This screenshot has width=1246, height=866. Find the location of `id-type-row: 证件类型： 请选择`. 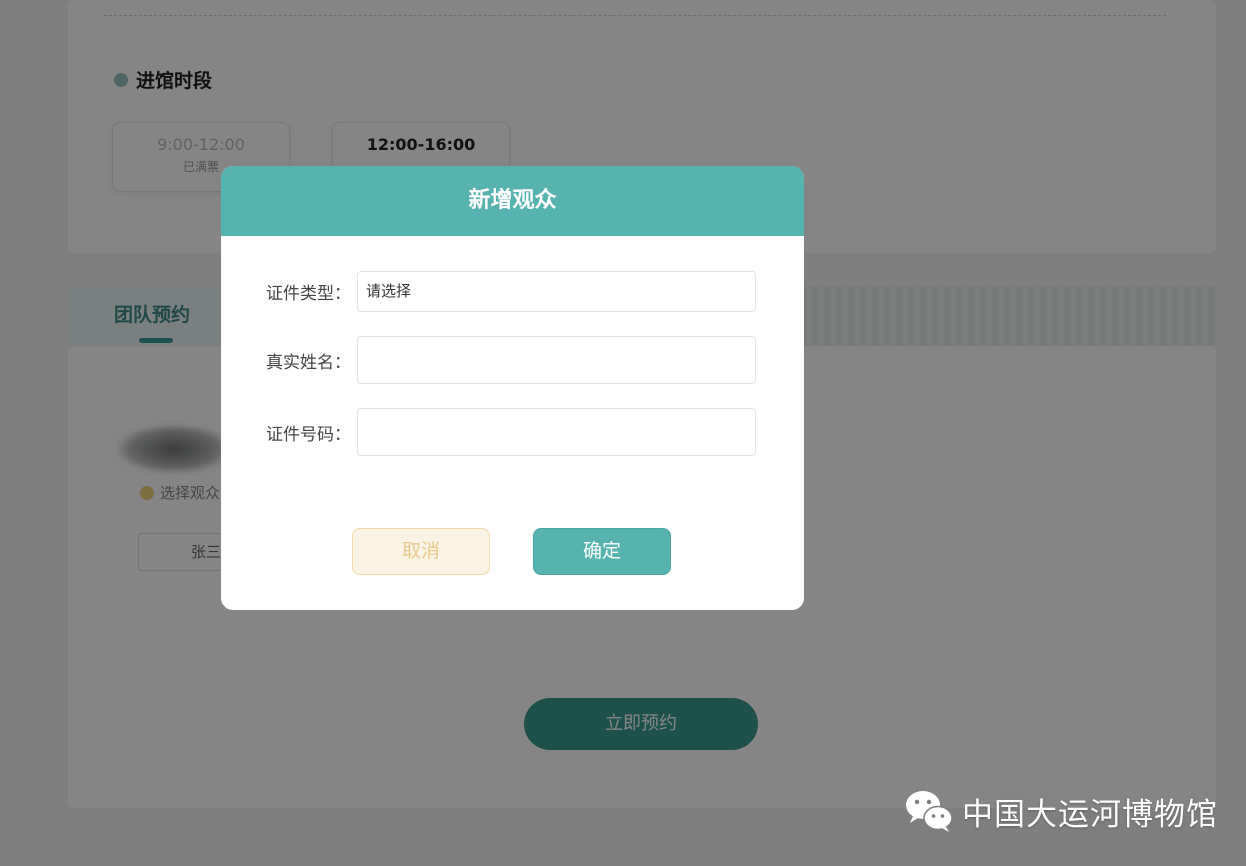

id-type-row: 证件类型： 请选择 is located at coordinates (512, 291).